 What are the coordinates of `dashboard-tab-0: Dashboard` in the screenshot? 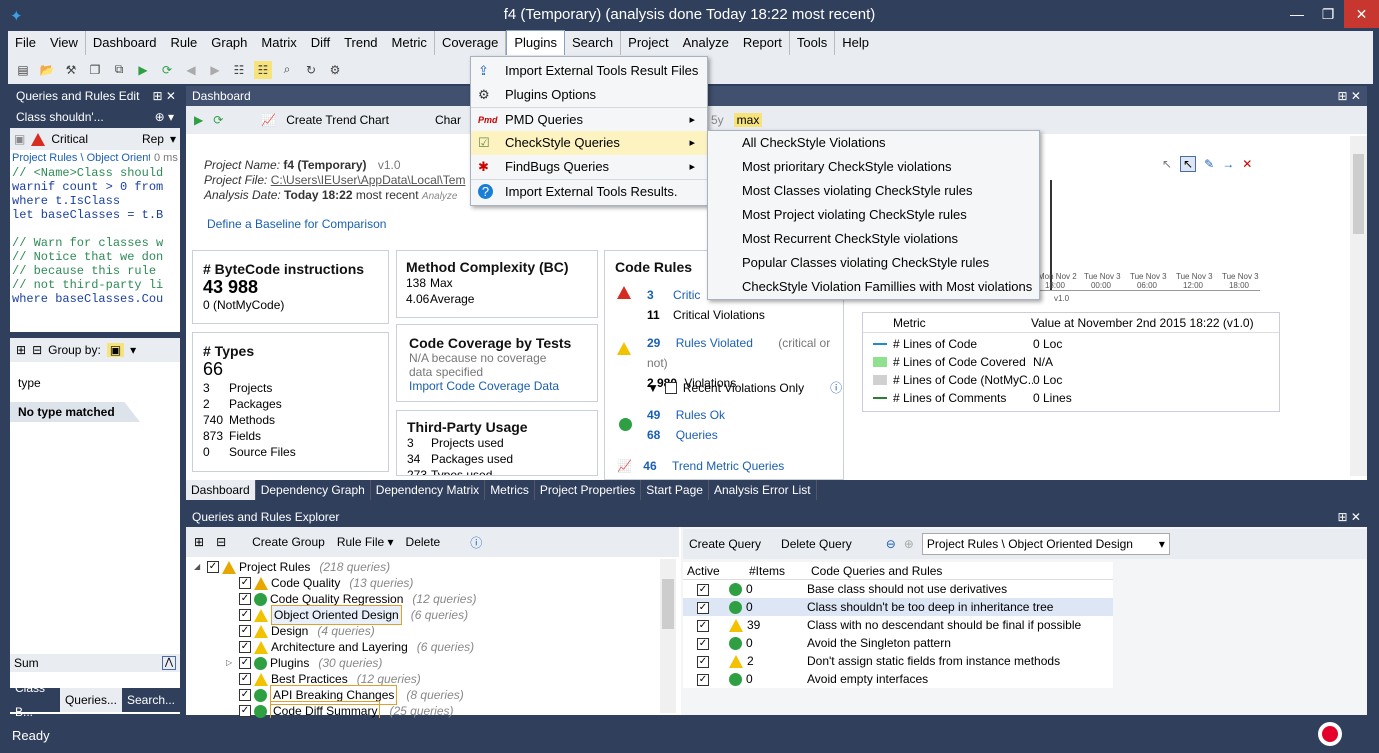 It's located at (221, 490).